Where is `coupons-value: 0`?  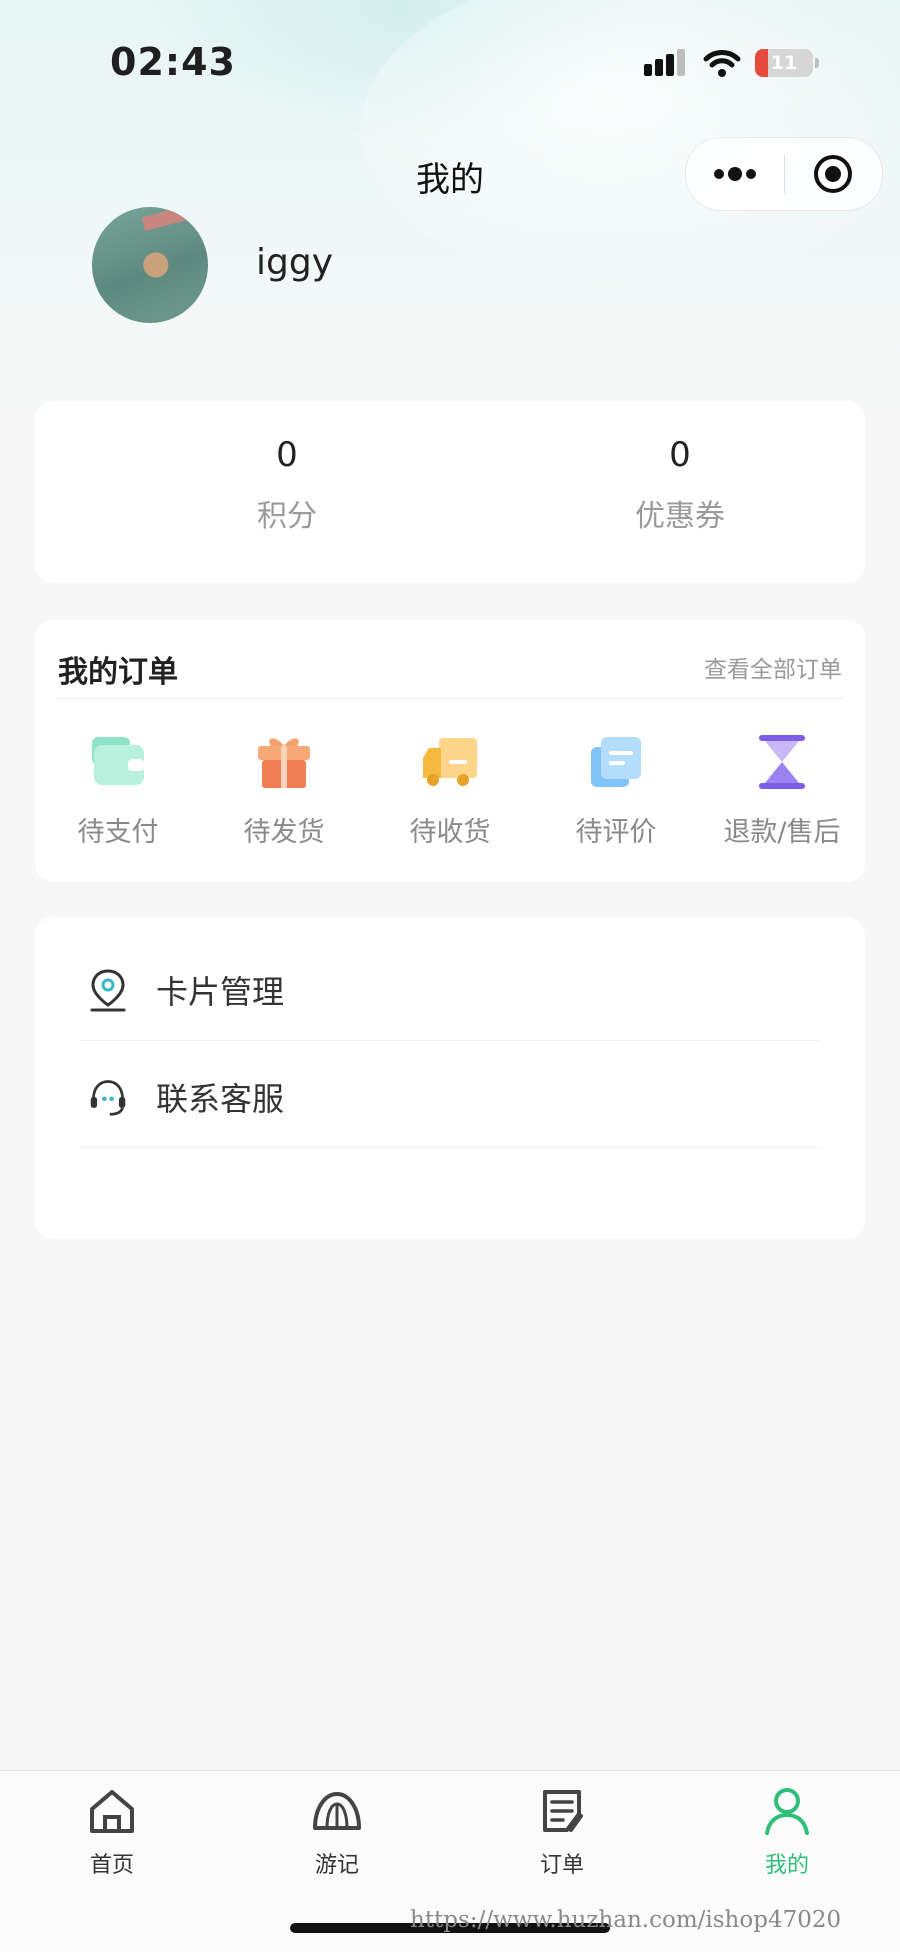 coupons-value: 0 is located at coordinates (680, 455).